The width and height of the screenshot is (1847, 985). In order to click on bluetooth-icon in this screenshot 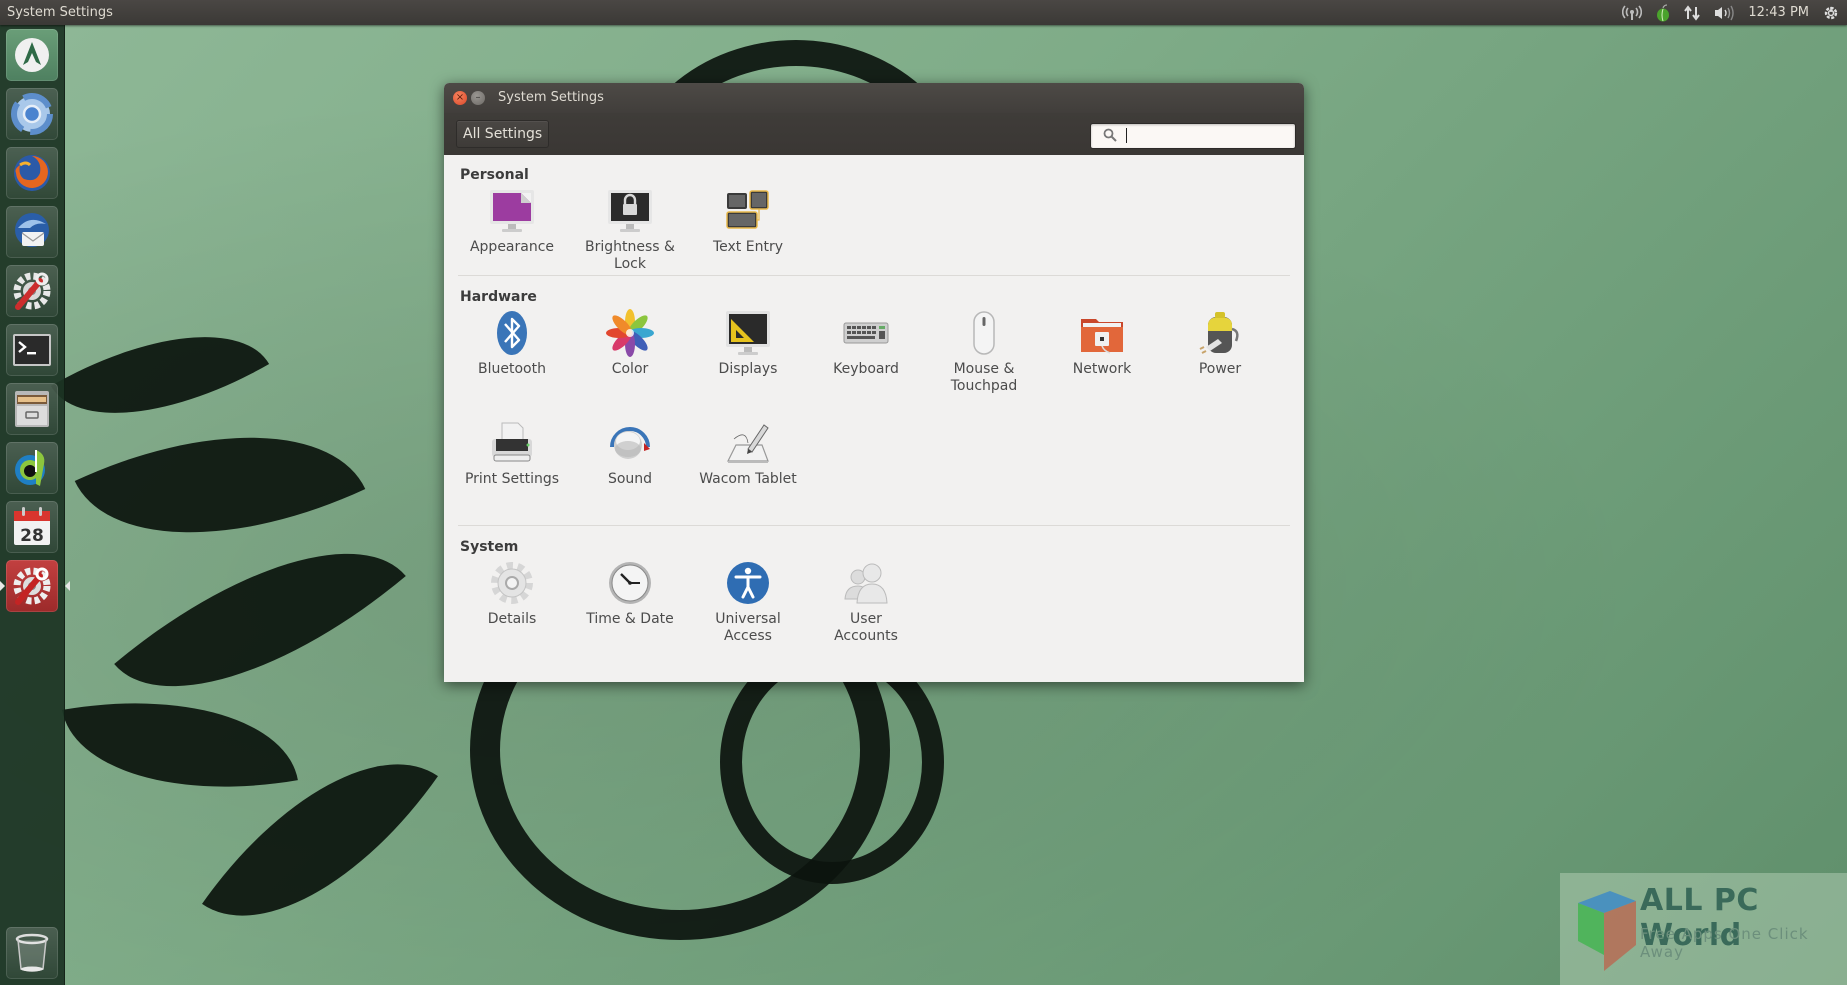, I will do `click(512, 333)`.